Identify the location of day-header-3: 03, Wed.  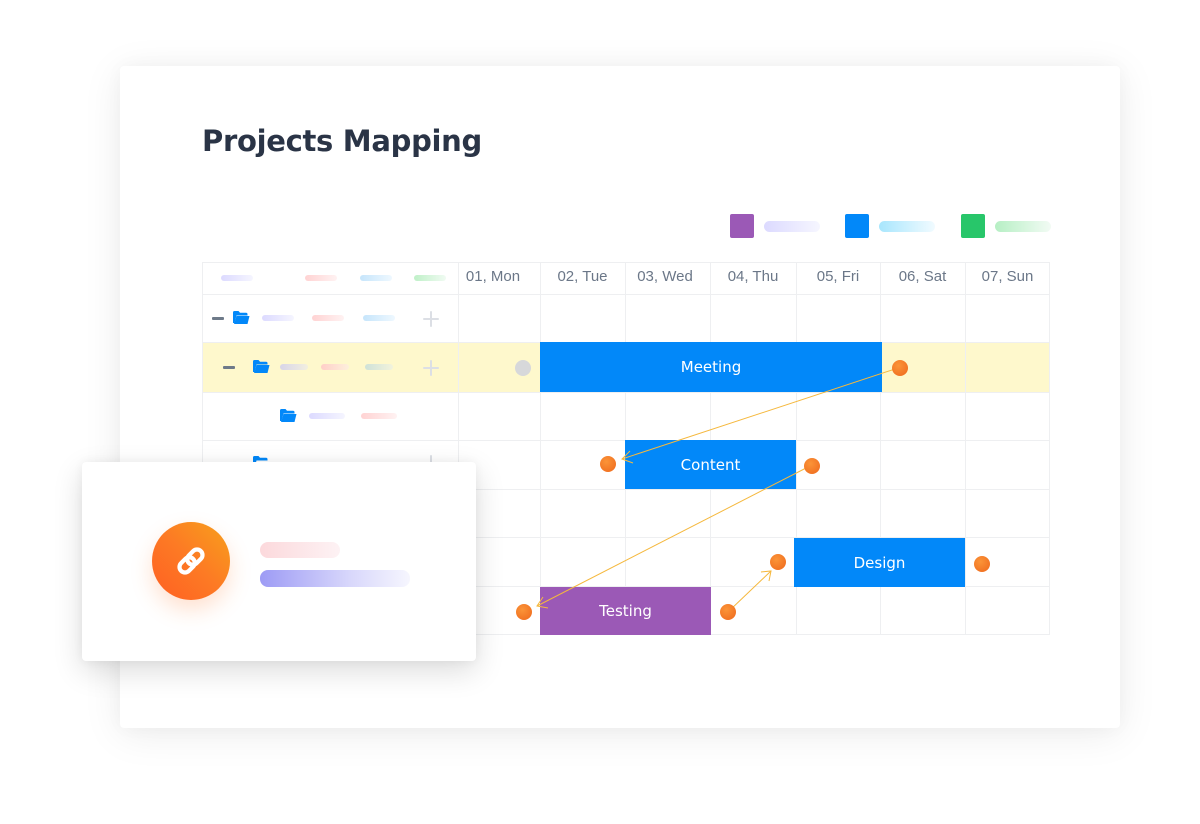
(665, 276).